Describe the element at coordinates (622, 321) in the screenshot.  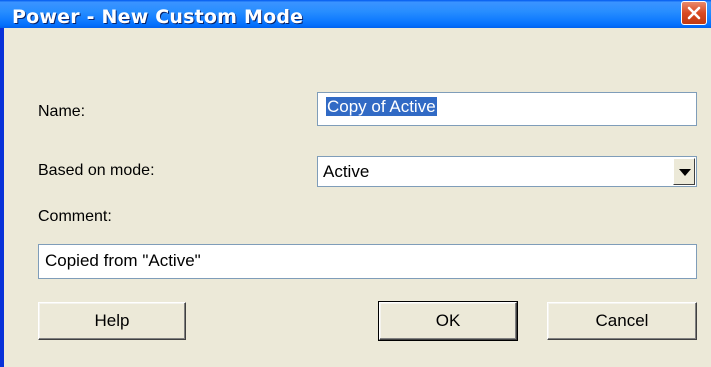
I see `cancel-button: Cancel` at that location.